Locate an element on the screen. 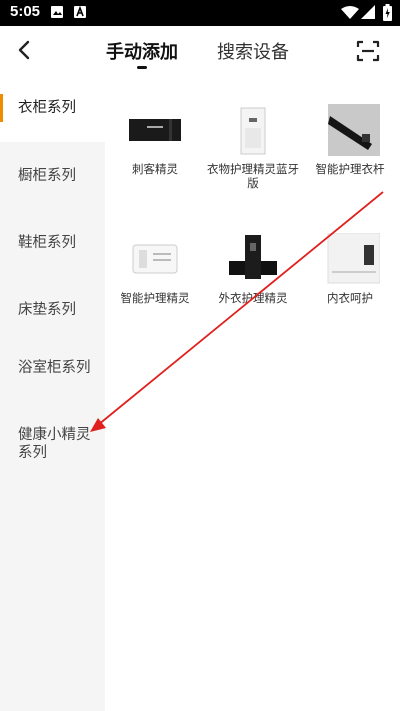  battery-icon is located at coordinates (387, 12).